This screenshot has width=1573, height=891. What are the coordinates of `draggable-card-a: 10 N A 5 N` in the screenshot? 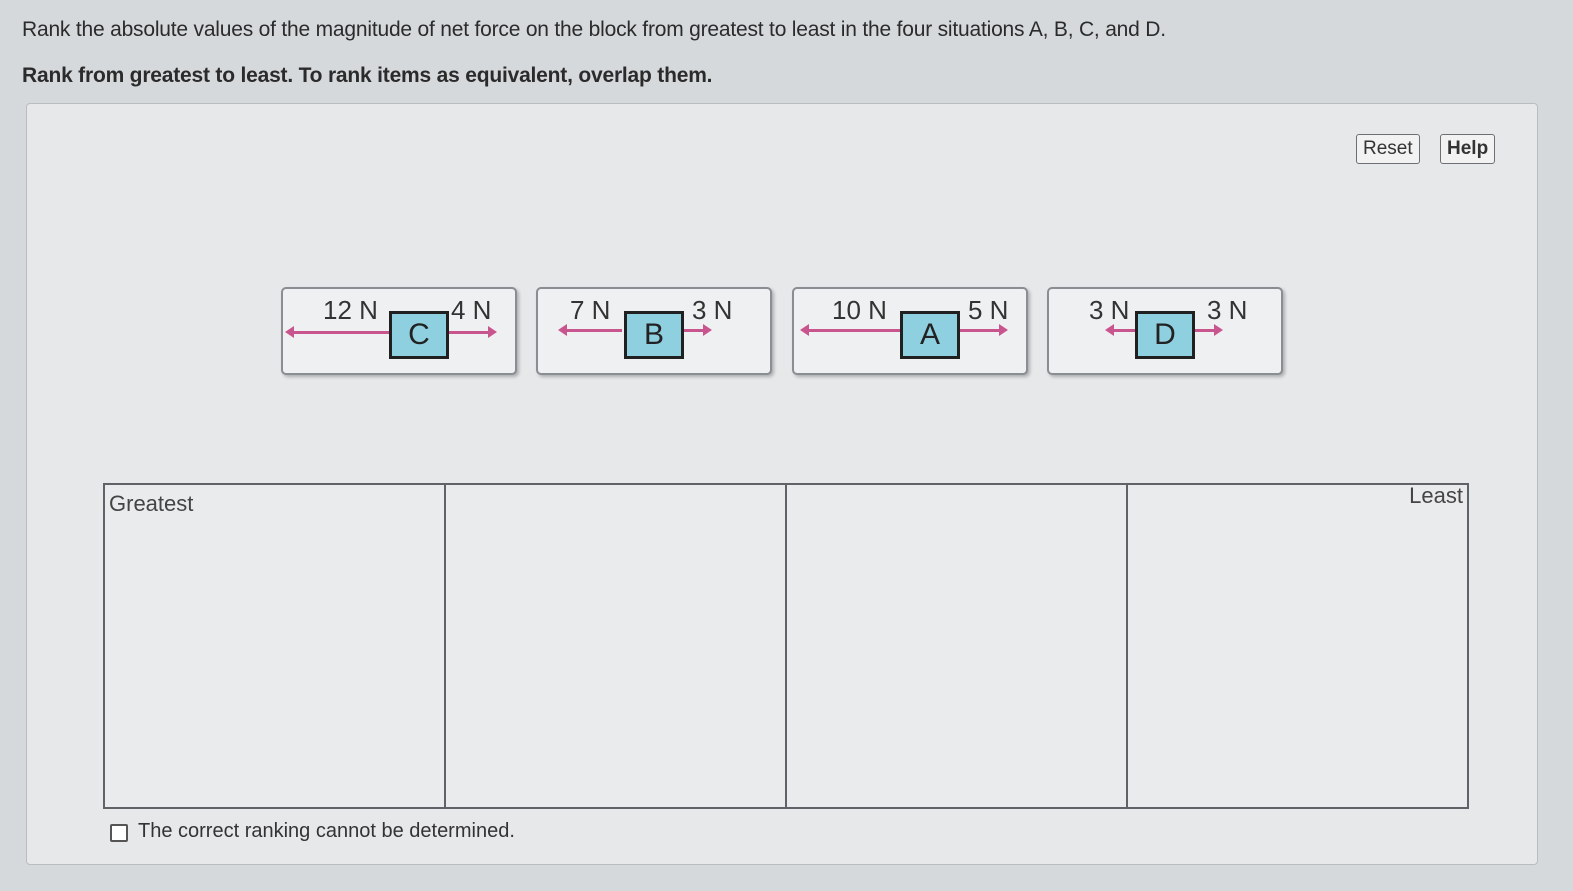 It's located at (910, 331).